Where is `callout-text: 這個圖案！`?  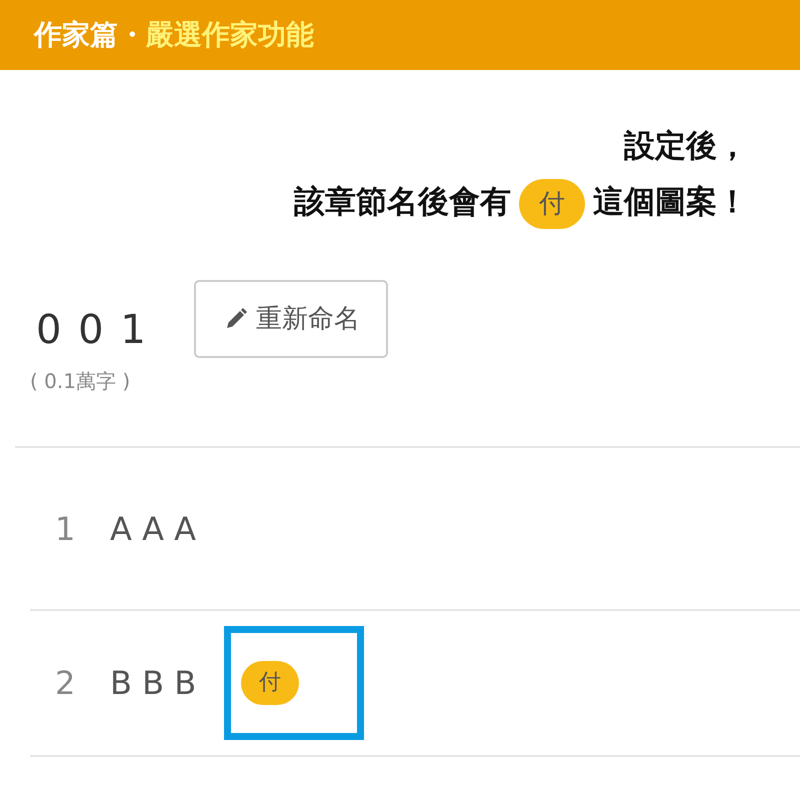 callout-text: 這個圖案！ is located at coordinates (670, 202).